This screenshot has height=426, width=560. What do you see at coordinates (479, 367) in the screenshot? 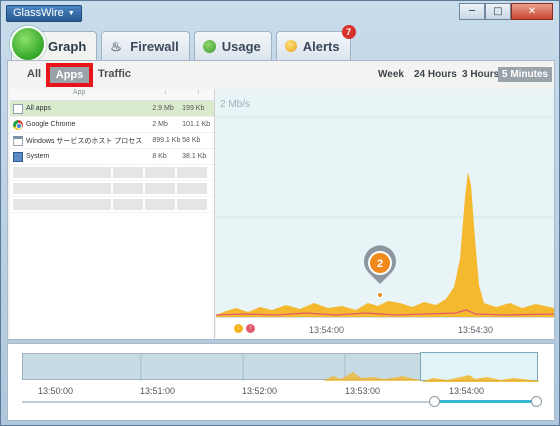
I see `timeline-selection` at bounding box center [479, 367].